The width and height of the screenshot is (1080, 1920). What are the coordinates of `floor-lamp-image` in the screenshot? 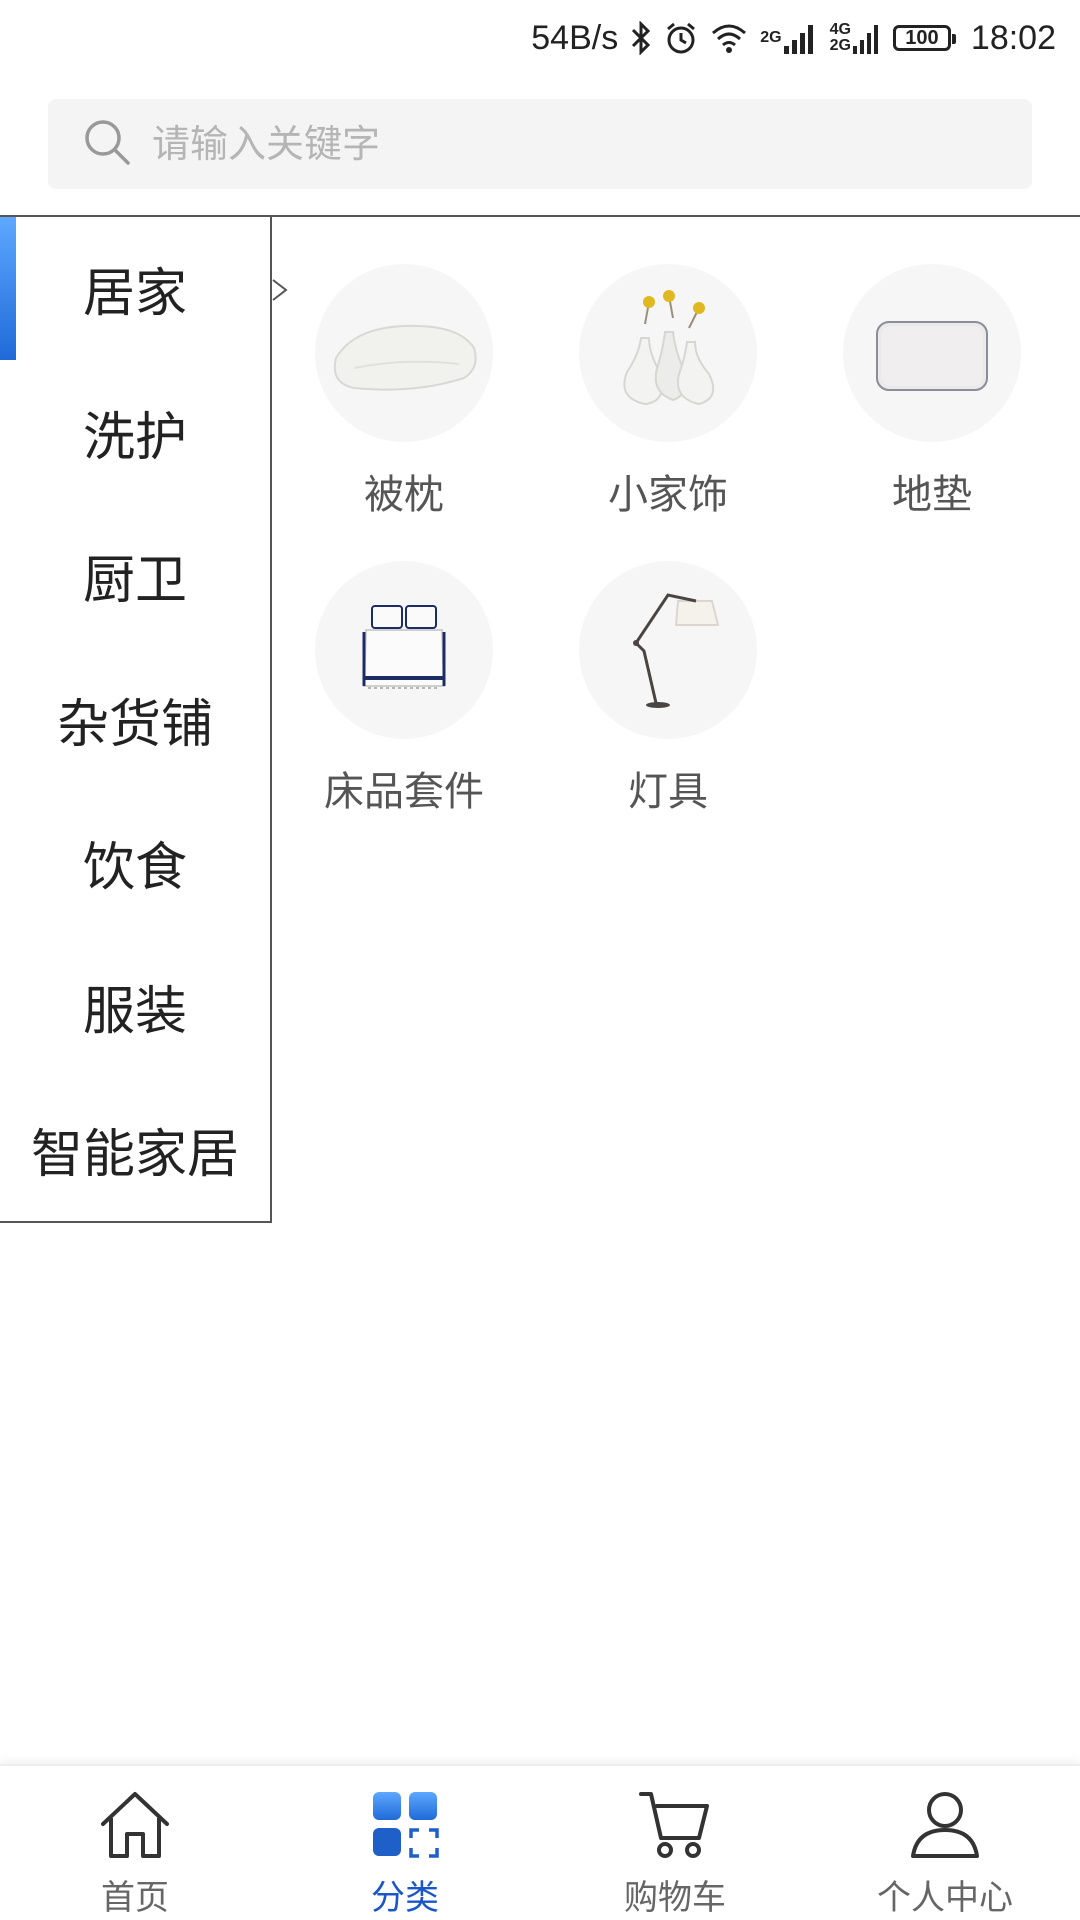 It's located at (668, 650).